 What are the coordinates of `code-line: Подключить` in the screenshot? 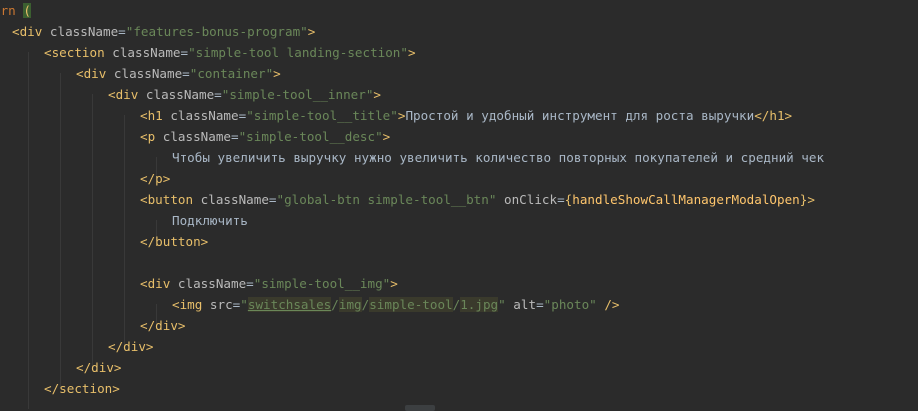 It's located at (459, 220).